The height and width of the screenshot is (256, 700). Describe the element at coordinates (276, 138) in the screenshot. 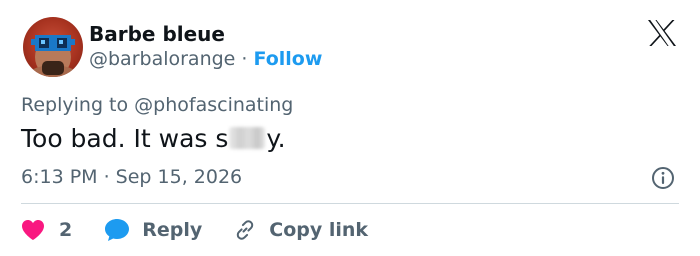

I see `tweet-text-end: y.` at that location.